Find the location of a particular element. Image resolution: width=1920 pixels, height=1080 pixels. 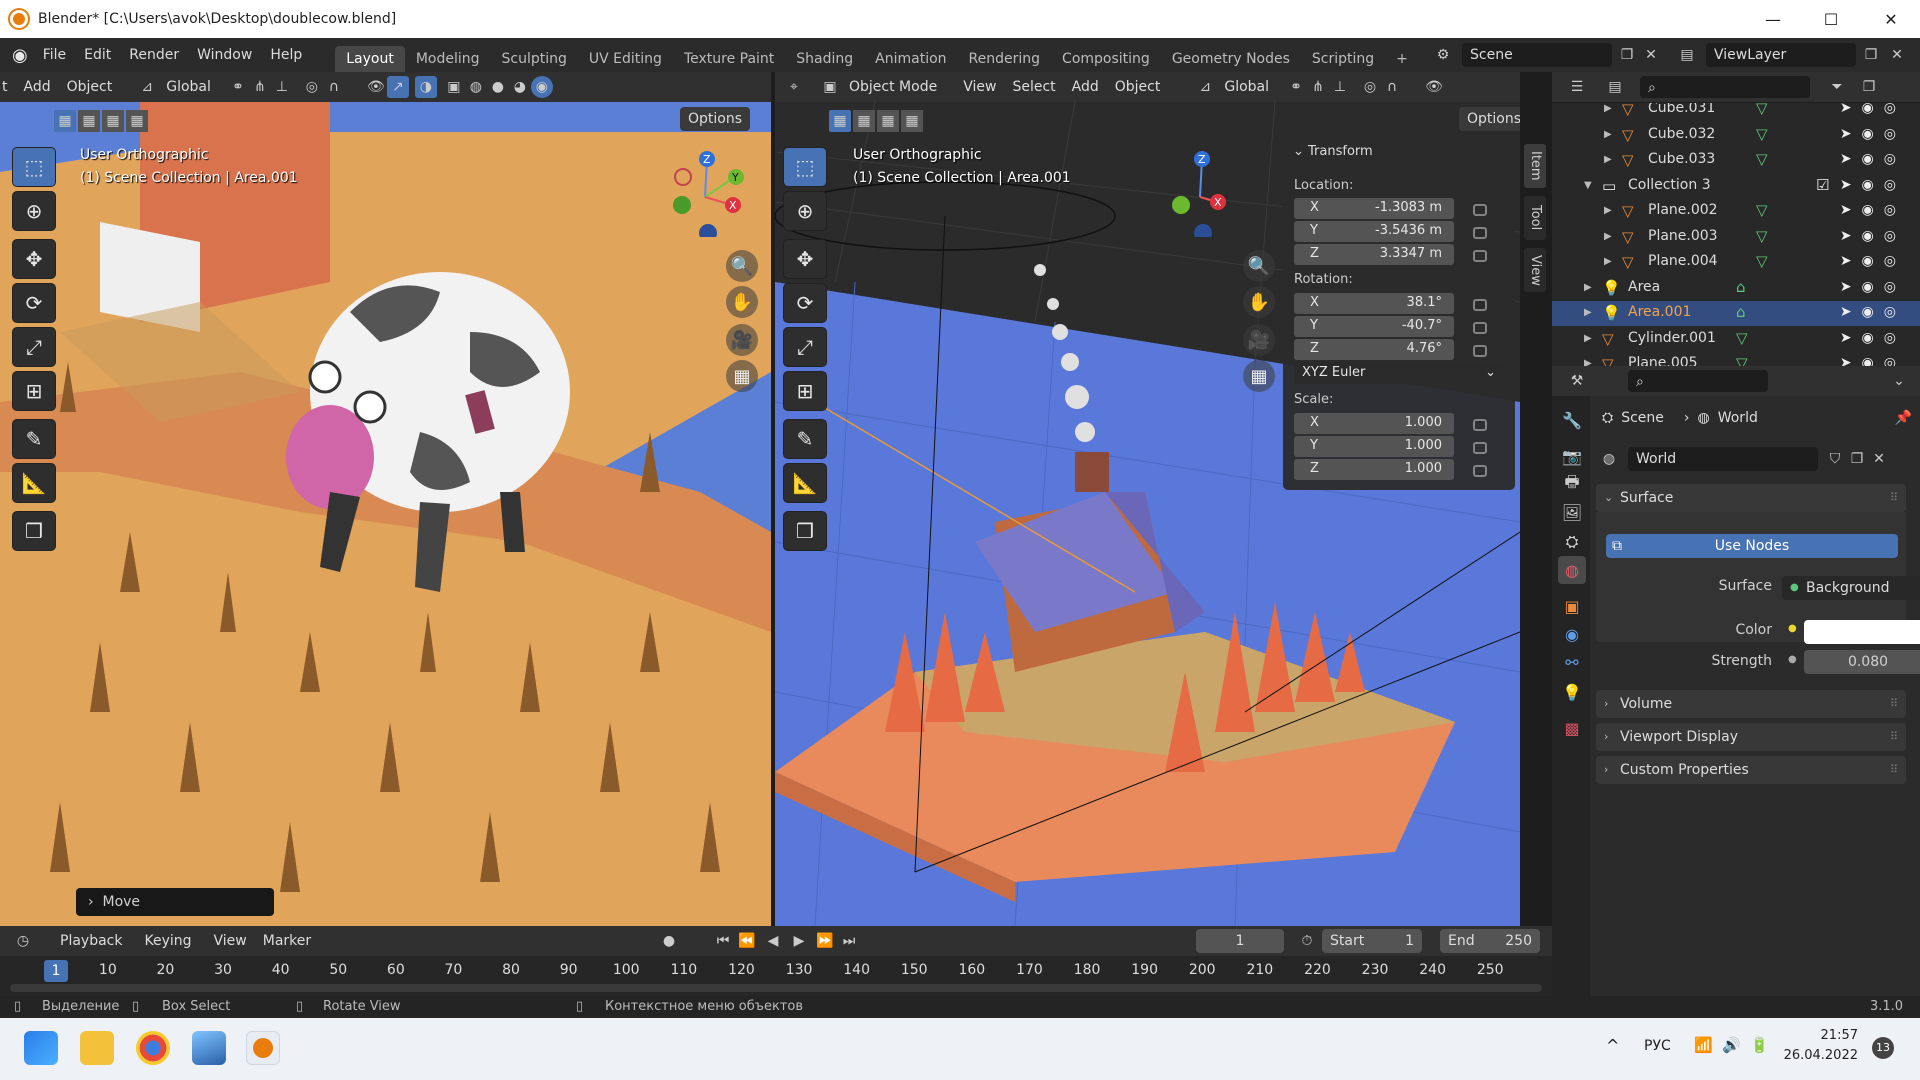

object-mode-dropdown: Object Mode is located at coordinates (893, 87).